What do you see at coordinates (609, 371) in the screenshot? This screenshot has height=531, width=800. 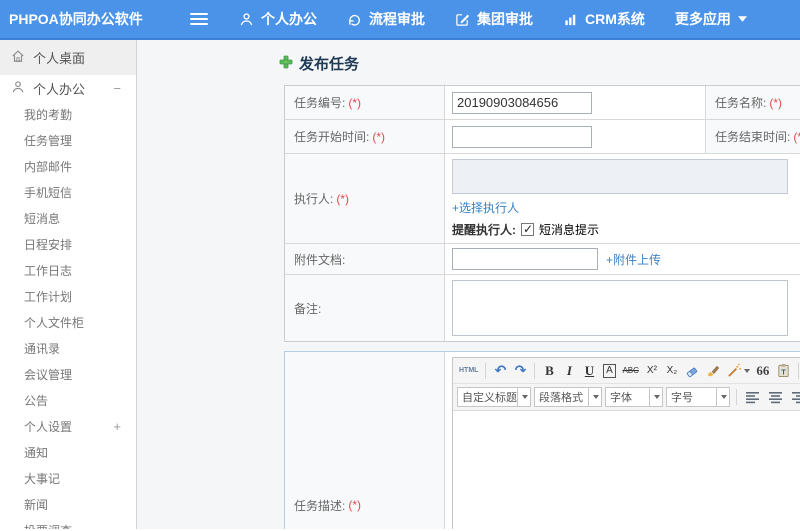 I see `char-border-button: A` at bounding box center [609, 371].